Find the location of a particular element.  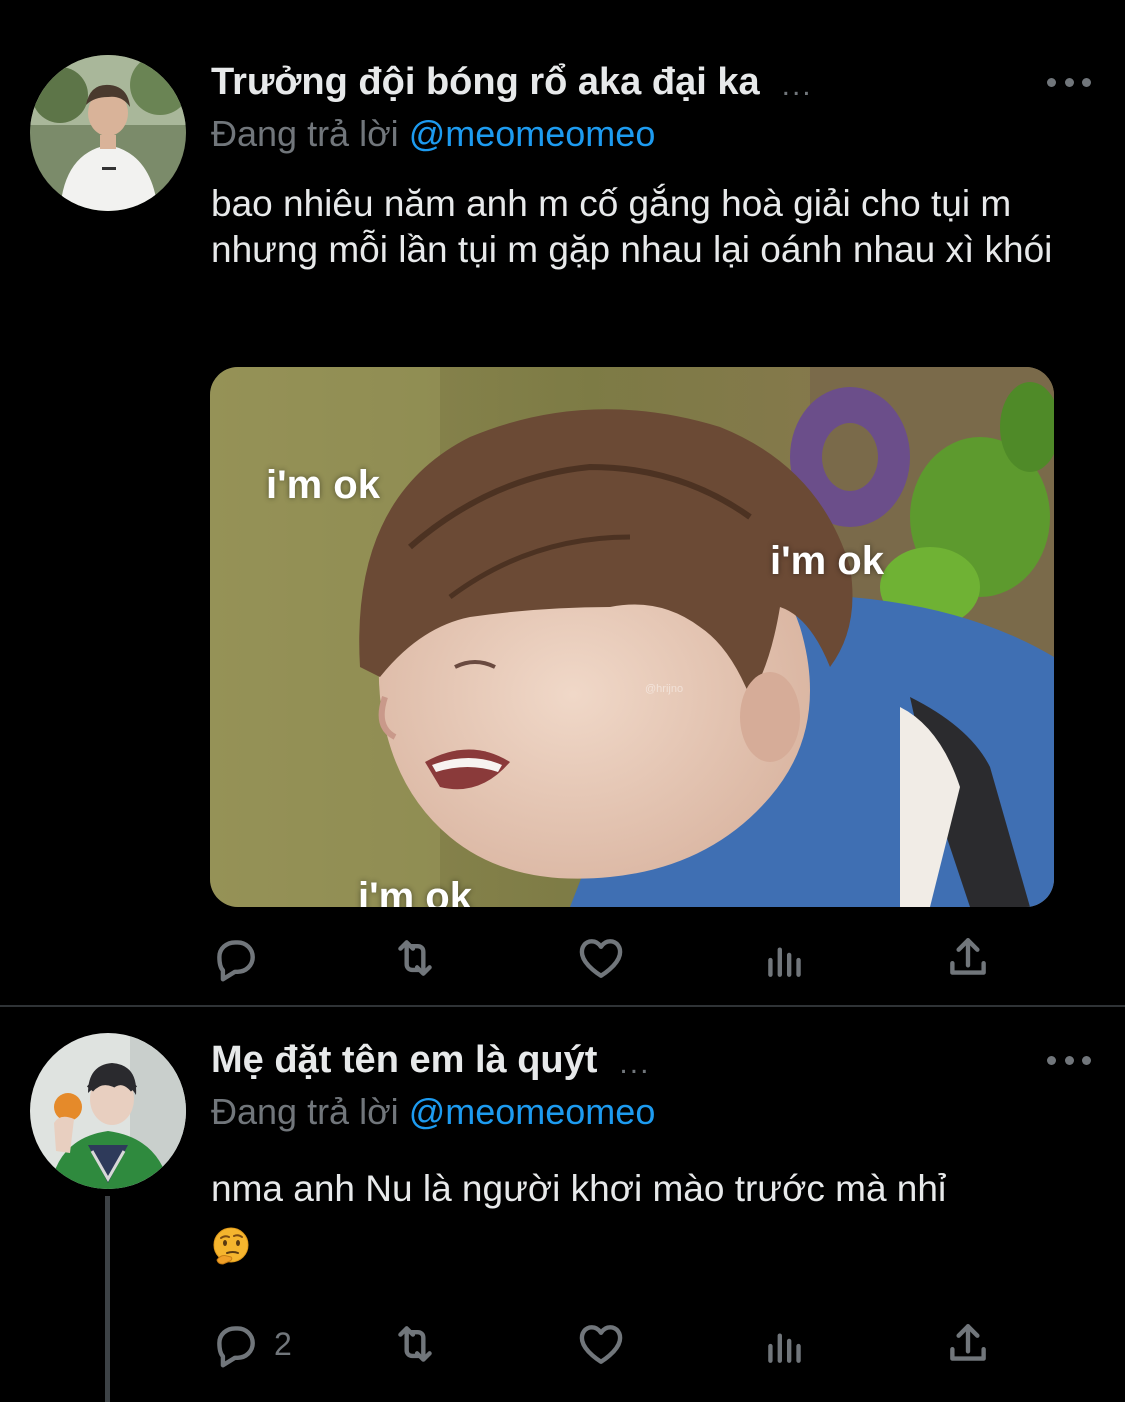

tweet-divider is located at coordinates (562, 1006).